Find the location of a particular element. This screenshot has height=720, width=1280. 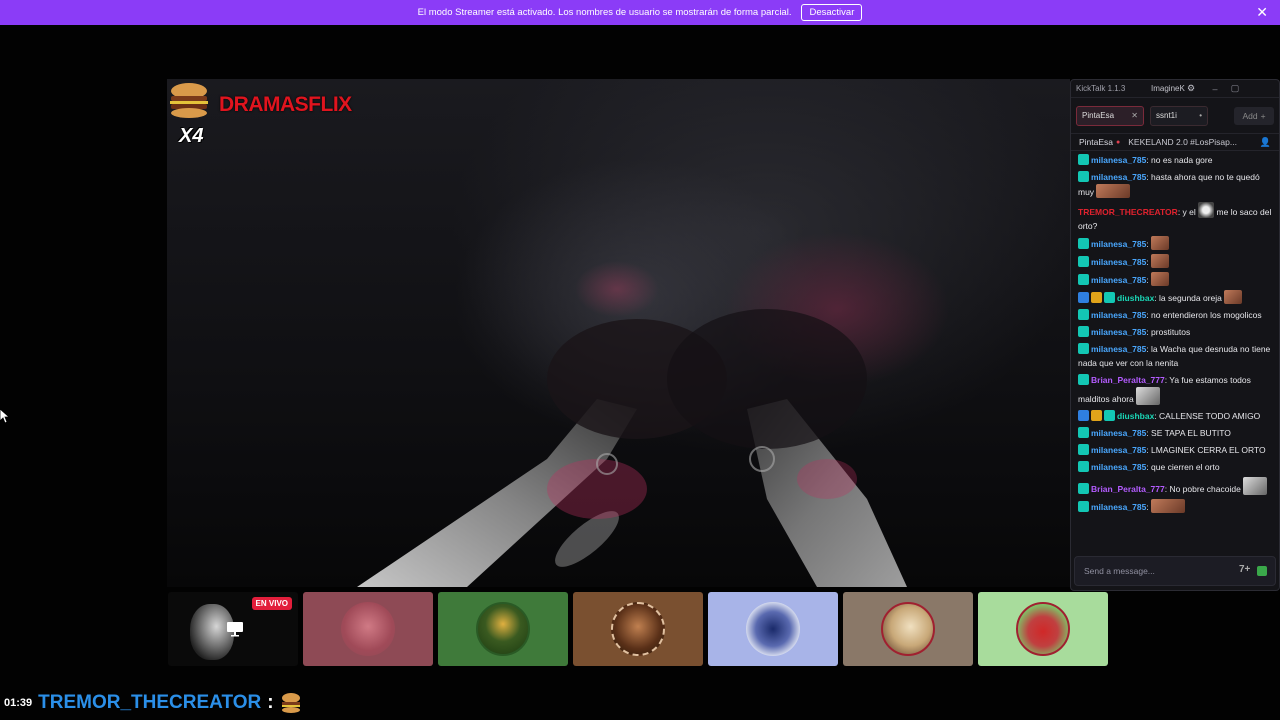

host-camera-tile: EN VIVO is located at coordinates (233, 629).